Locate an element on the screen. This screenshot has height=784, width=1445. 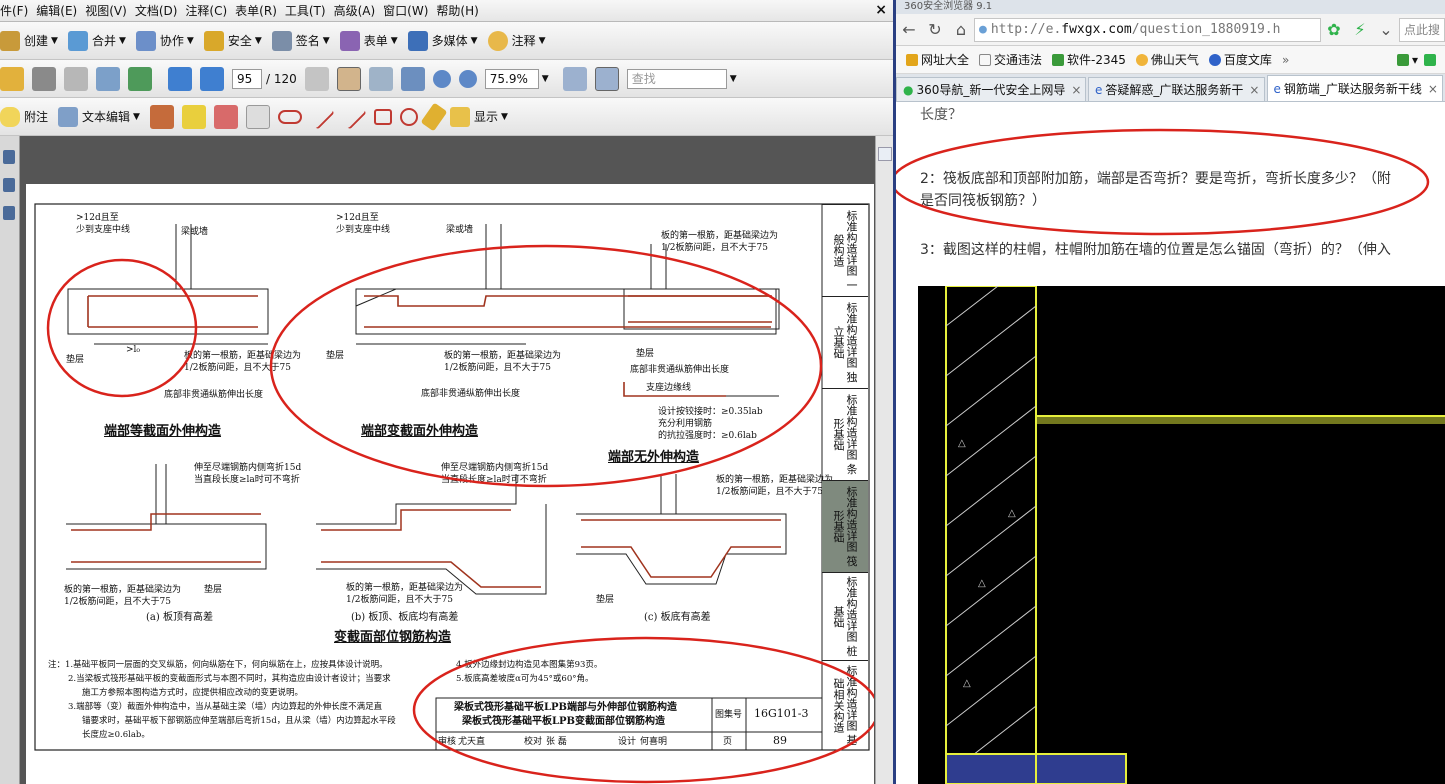
browser-tab-active: e 钢筋端_广联达服务新干线 × is located at coordinates (1354, 88).